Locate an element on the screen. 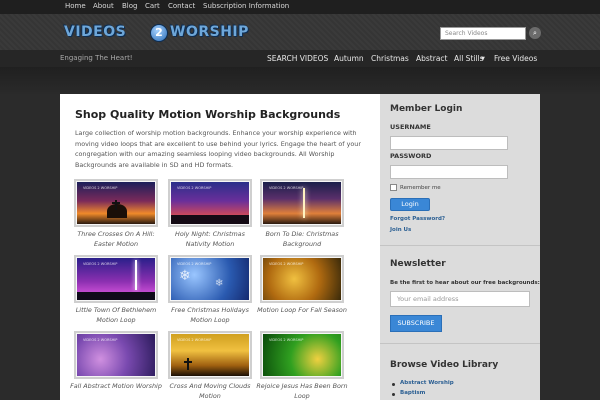 The height and width of the screenshot is (400, 600). nav-autumn: Autumn is located at coordinates (349, 58).